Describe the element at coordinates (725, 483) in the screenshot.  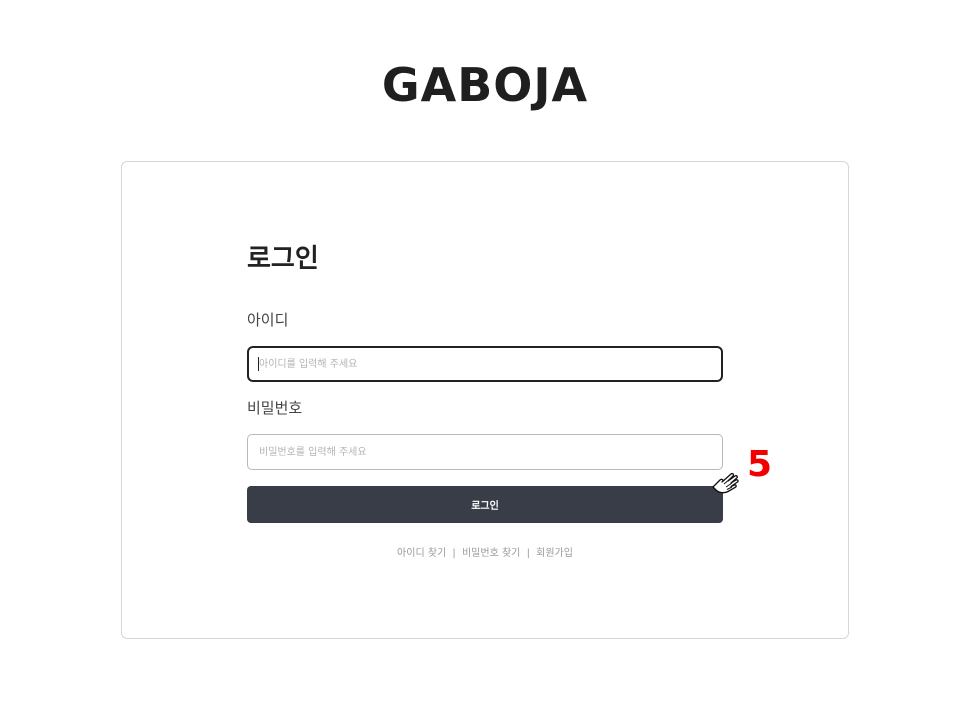
I see `hand-cursor-icon` at that location.